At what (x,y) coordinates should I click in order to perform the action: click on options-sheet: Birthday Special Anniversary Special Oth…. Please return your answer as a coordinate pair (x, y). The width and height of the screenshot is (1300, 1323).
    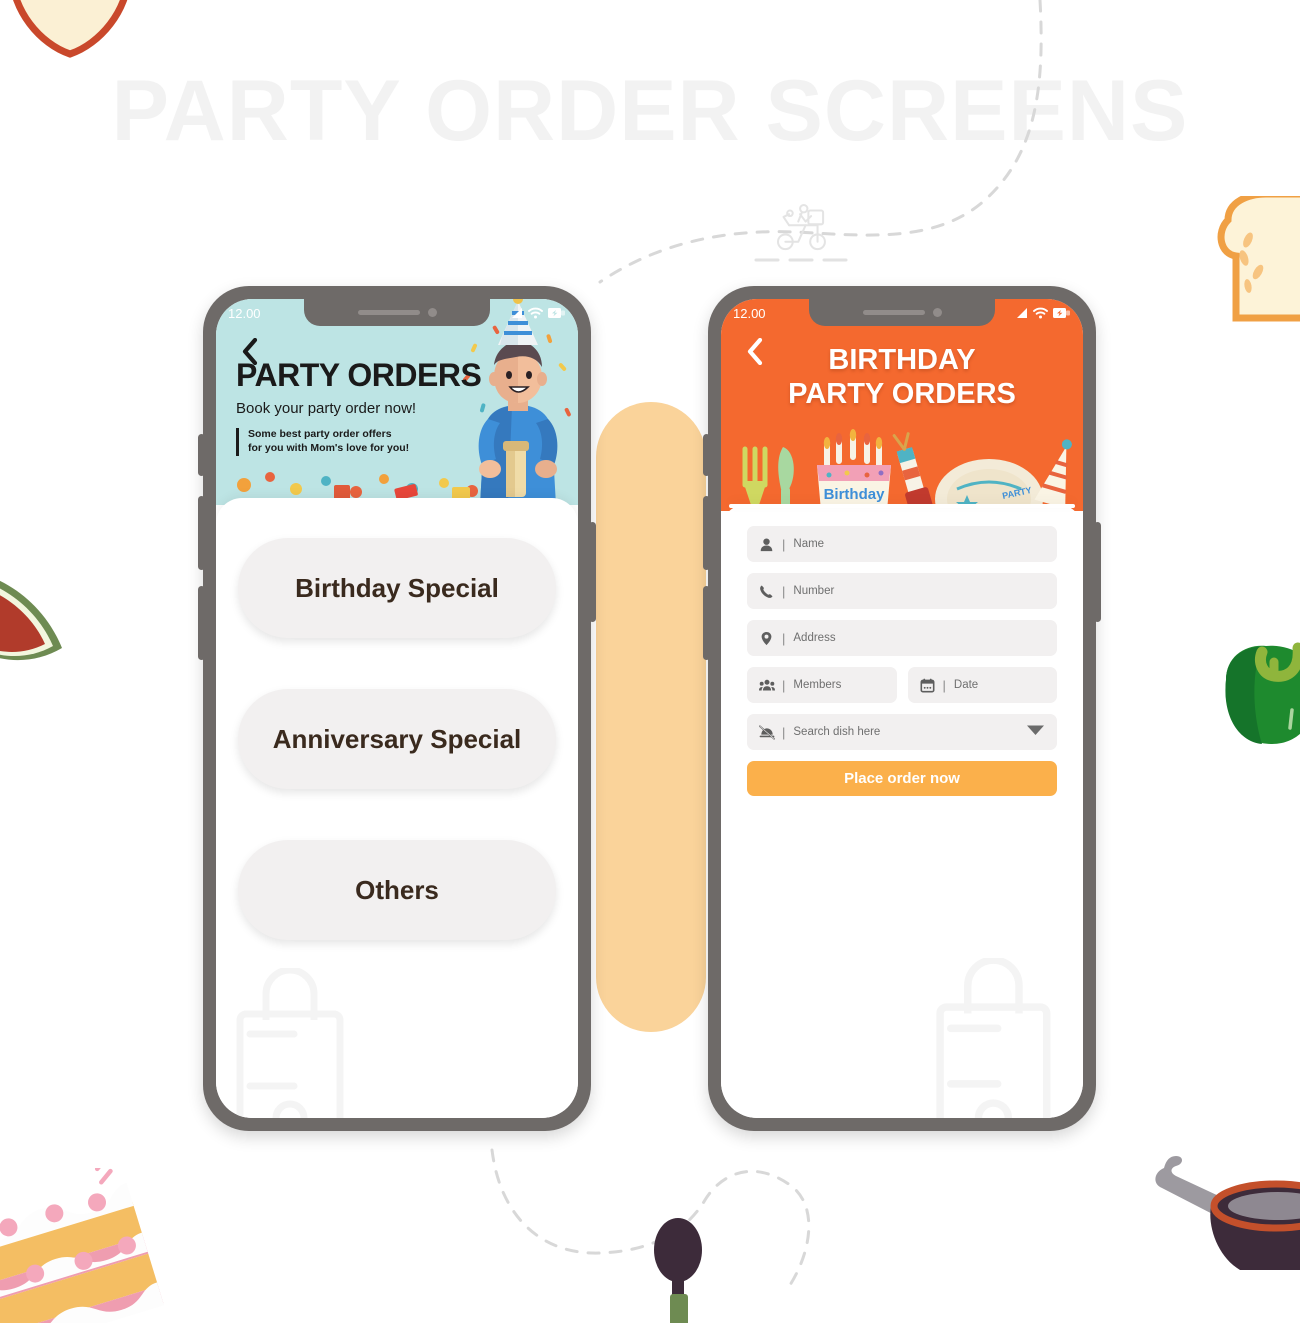
    Looking at the image, I should click on (397, 808).